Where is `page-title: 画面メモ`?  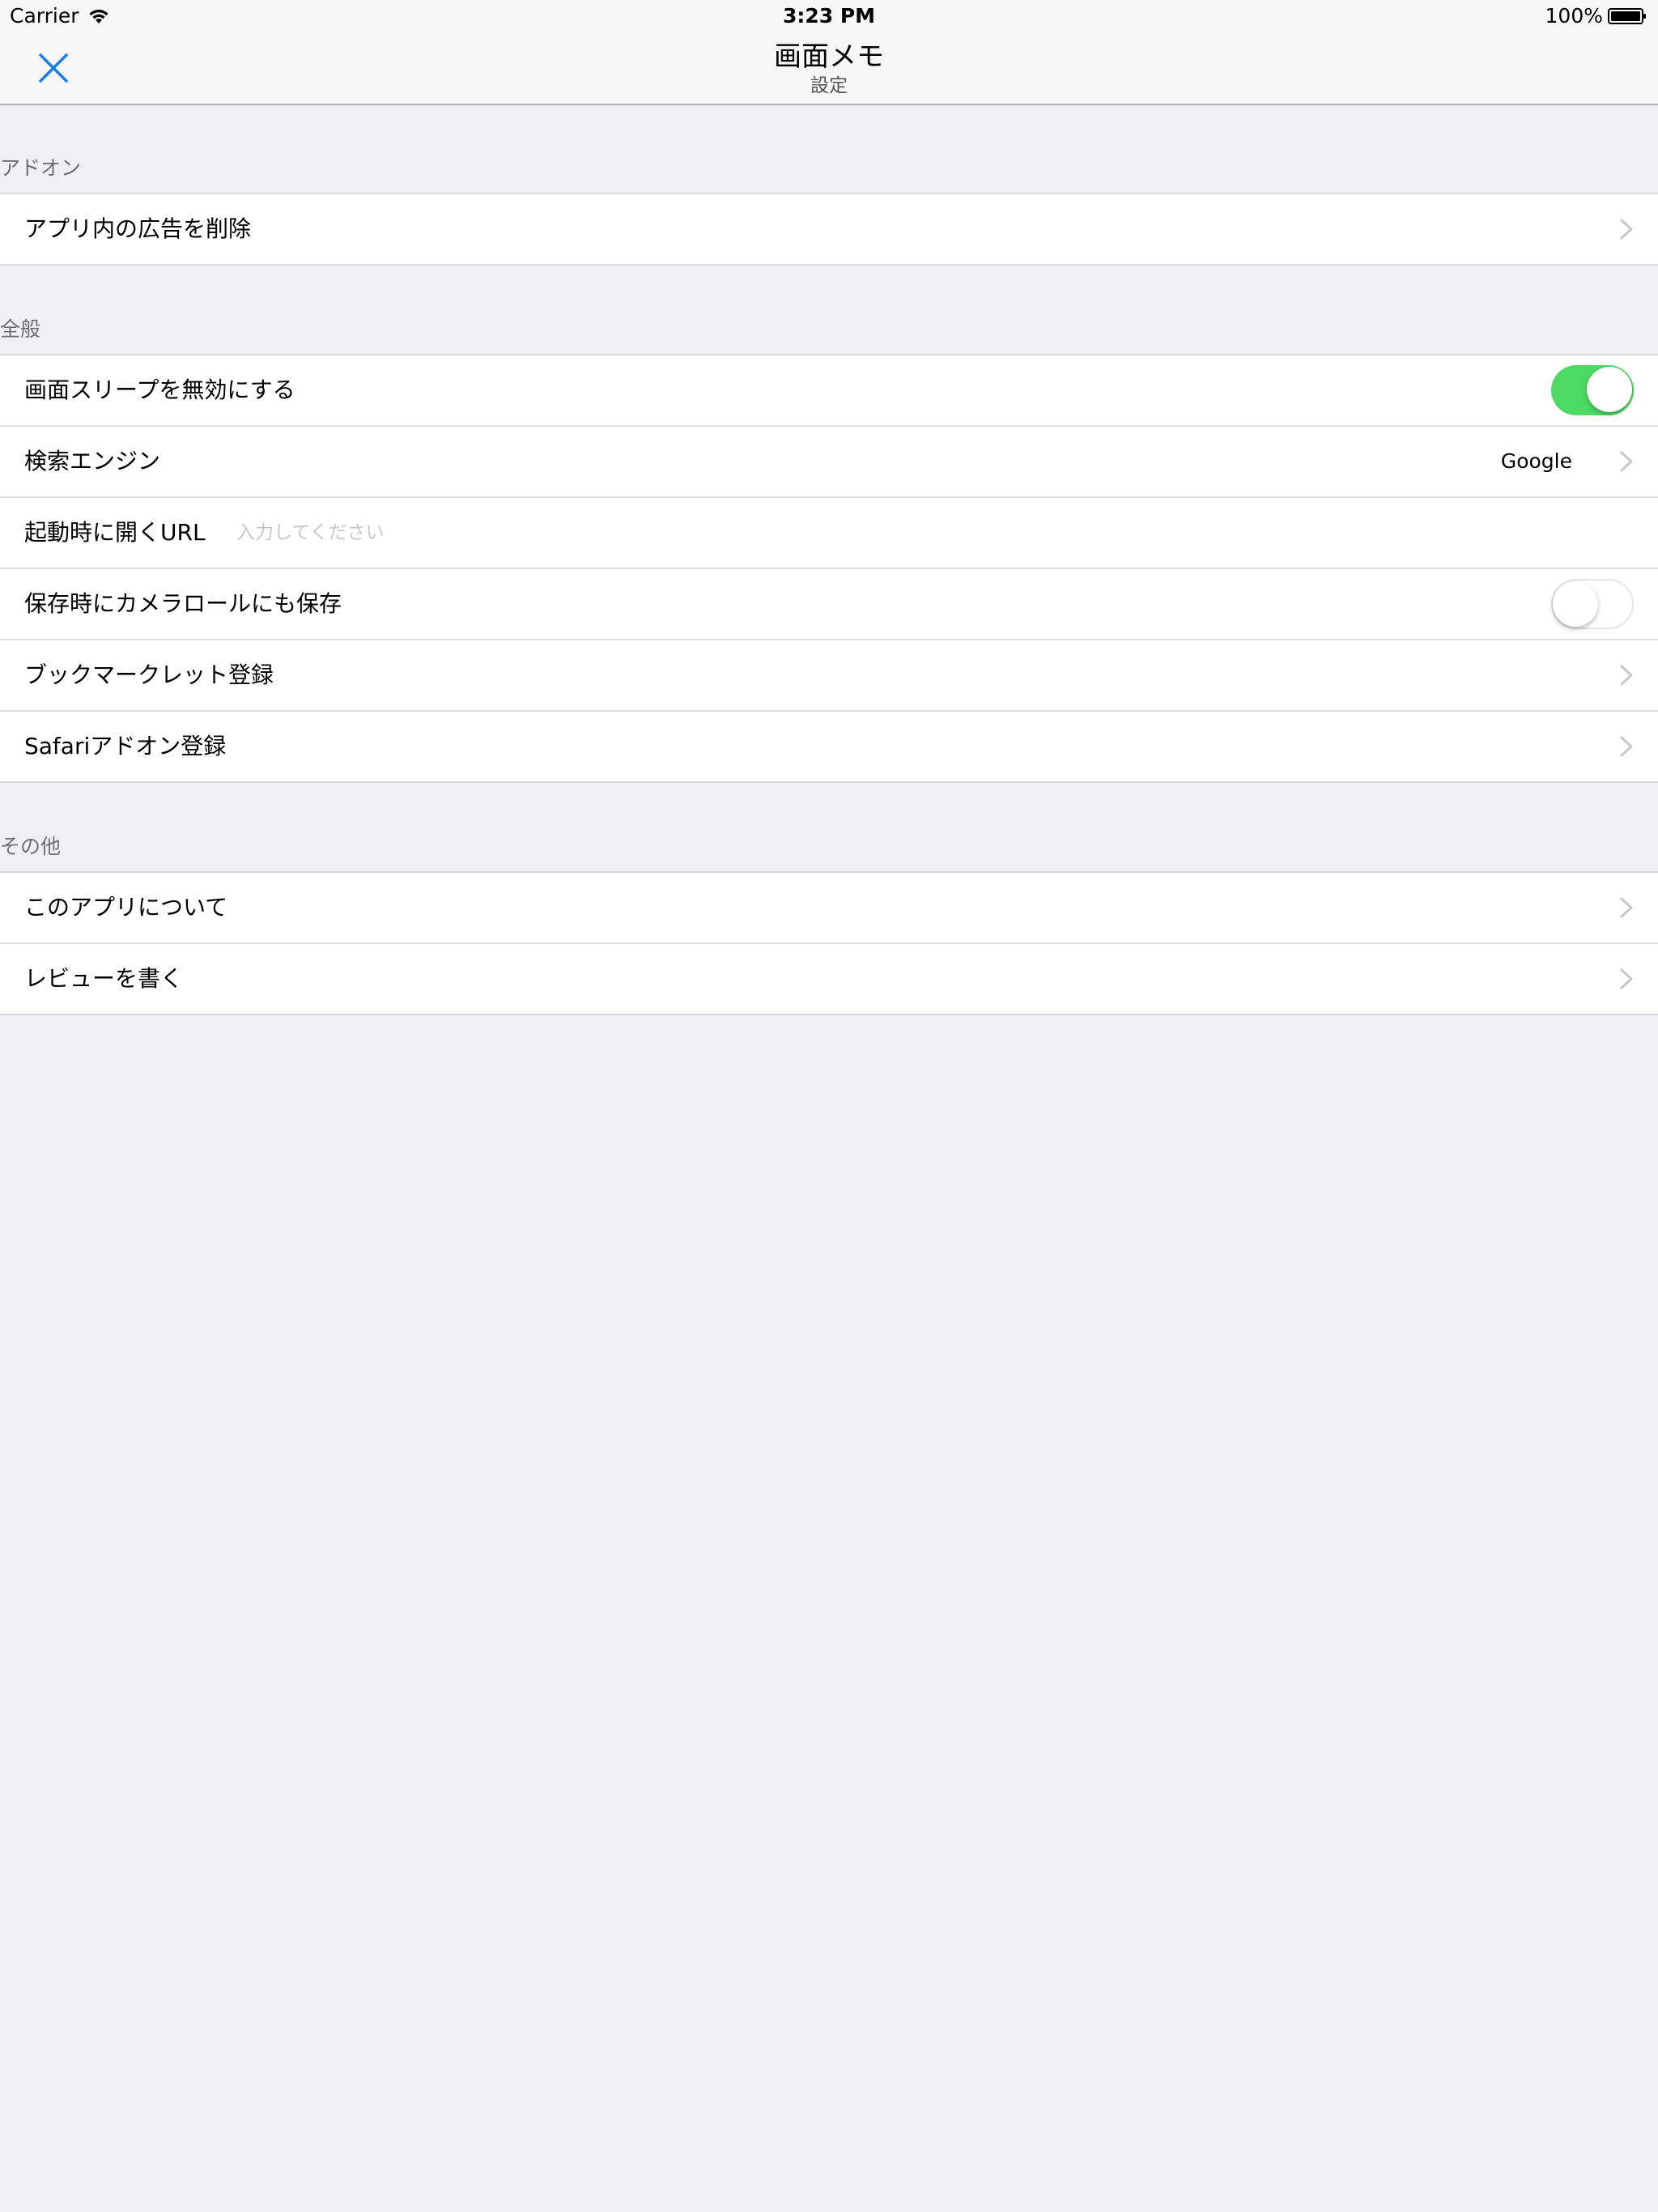 page-title: 画面メモ is located at coordinates (829, 56).